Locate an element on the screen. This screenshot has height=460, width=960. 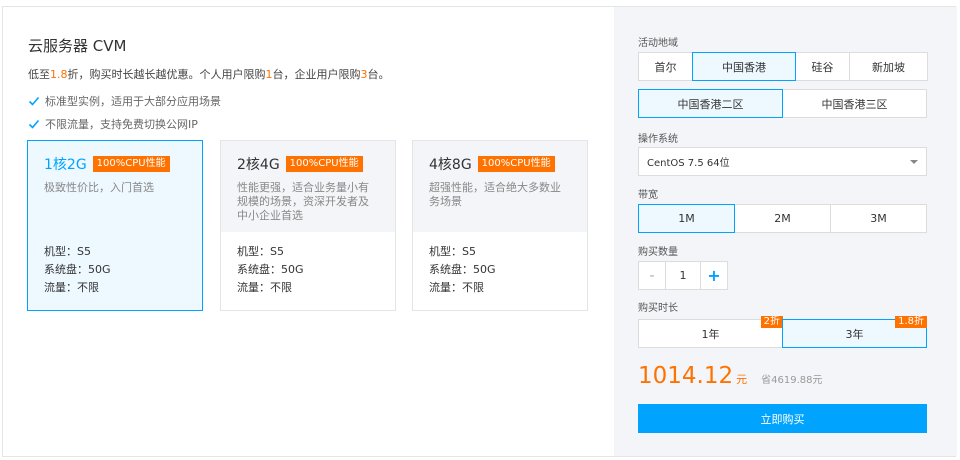
card-name: 1核2G is located at coordinates (65, 165).